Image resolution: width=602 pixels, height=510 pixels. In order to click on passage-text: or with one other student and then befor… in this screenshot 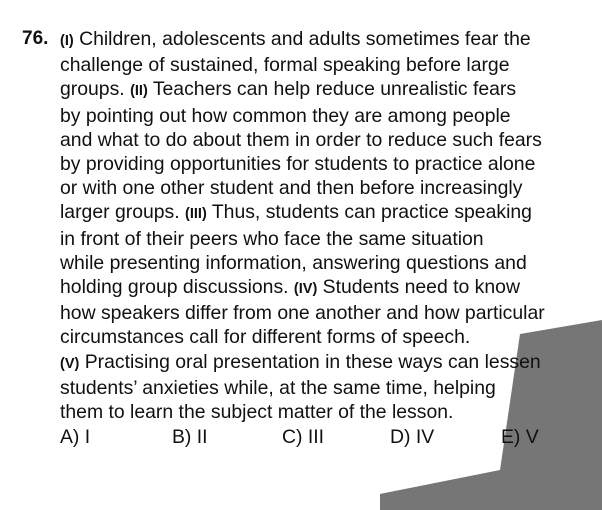, I will do `click(291, 188)`.